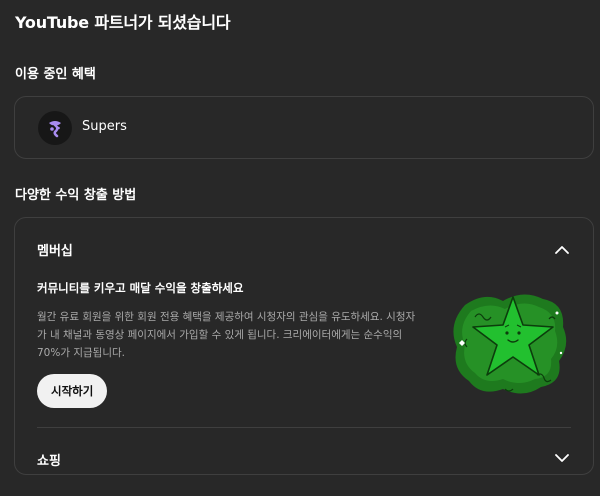  What do you see at coordinates (562, 458) in the screenshot?
I see `chevron-down-icon` at bounding box center [562, 458].